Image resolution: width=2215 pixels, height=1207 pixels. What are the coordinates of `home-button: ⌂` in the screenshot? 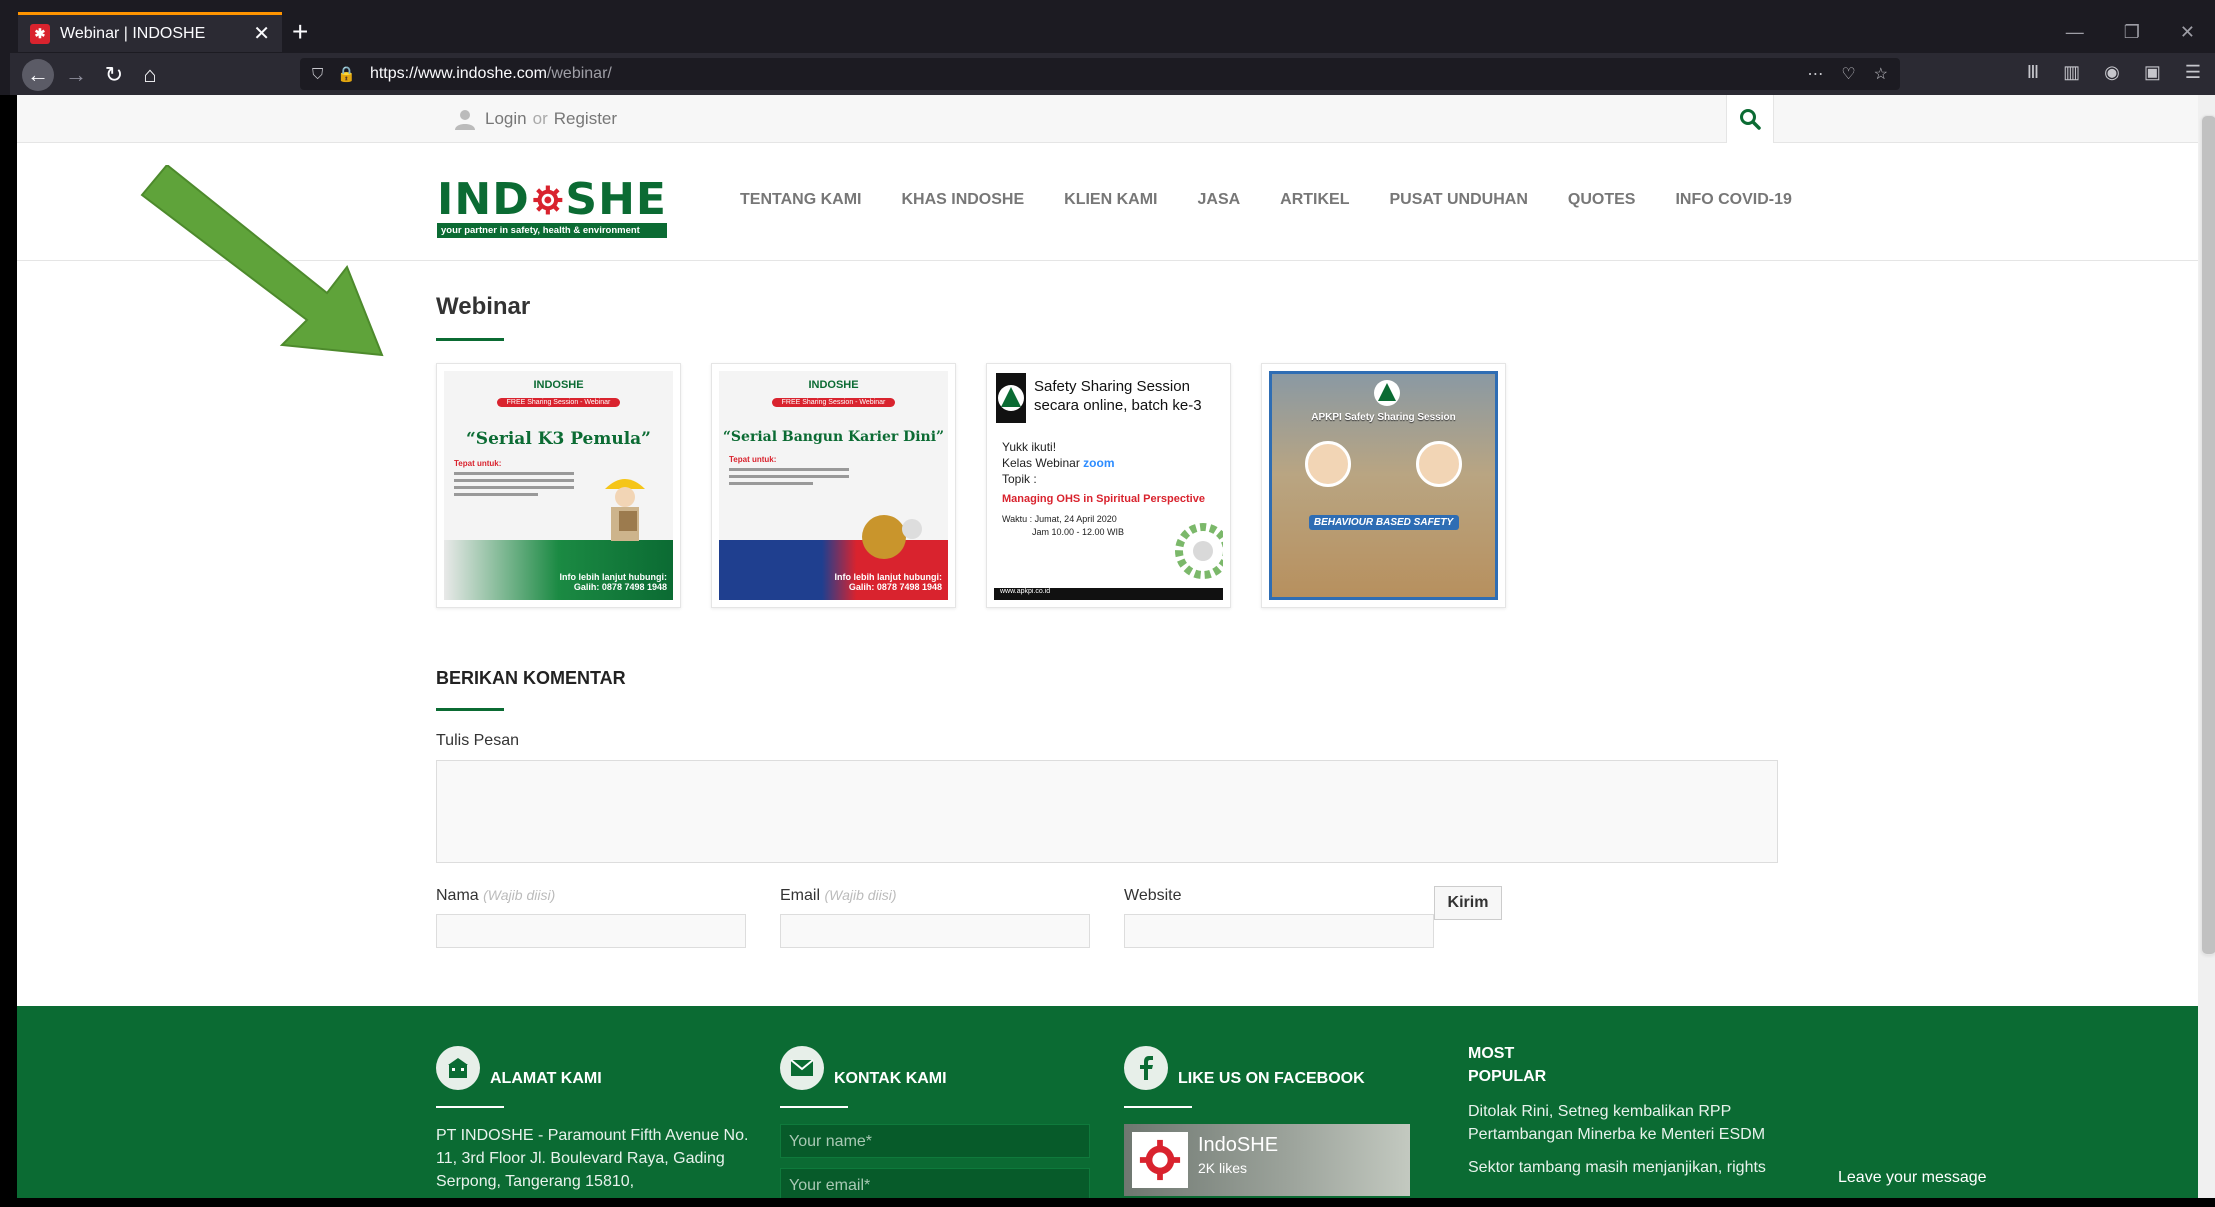 It's located at (150, 75).